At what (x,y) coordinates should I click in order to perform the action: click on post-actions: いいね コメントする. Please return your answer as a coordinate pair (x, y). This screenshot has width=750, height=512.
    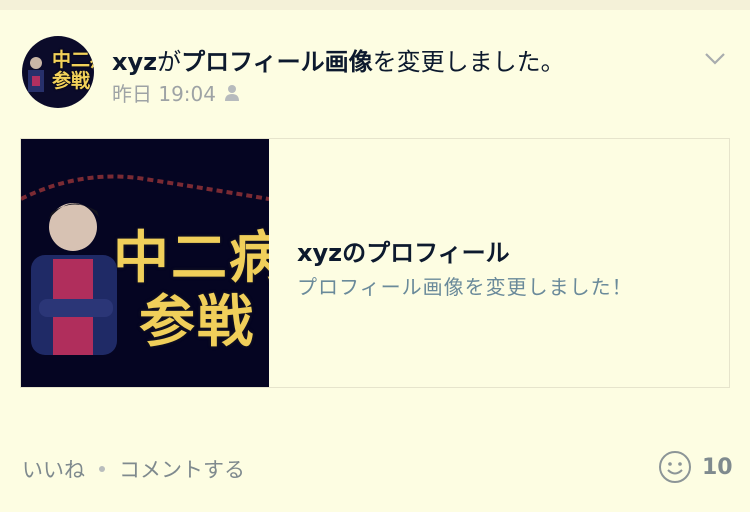
    Looking at the image, I should click on (133, 469).